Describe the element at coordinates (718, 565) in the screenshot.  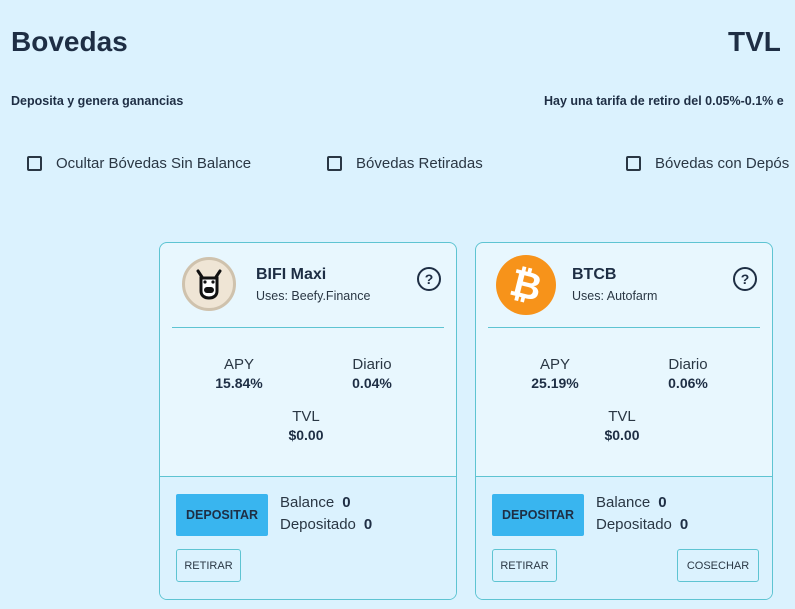
I see `harvest-button: COSECHAR` at that location.